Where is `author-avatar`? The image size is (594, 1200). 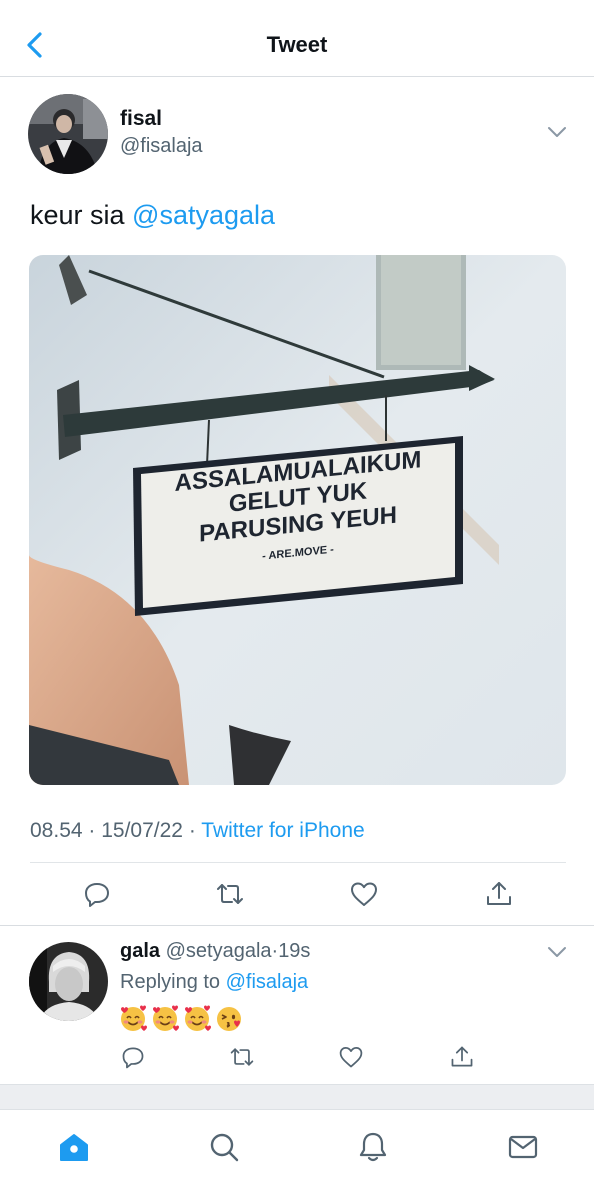
author-avatar is located at coordinates (68, 134).